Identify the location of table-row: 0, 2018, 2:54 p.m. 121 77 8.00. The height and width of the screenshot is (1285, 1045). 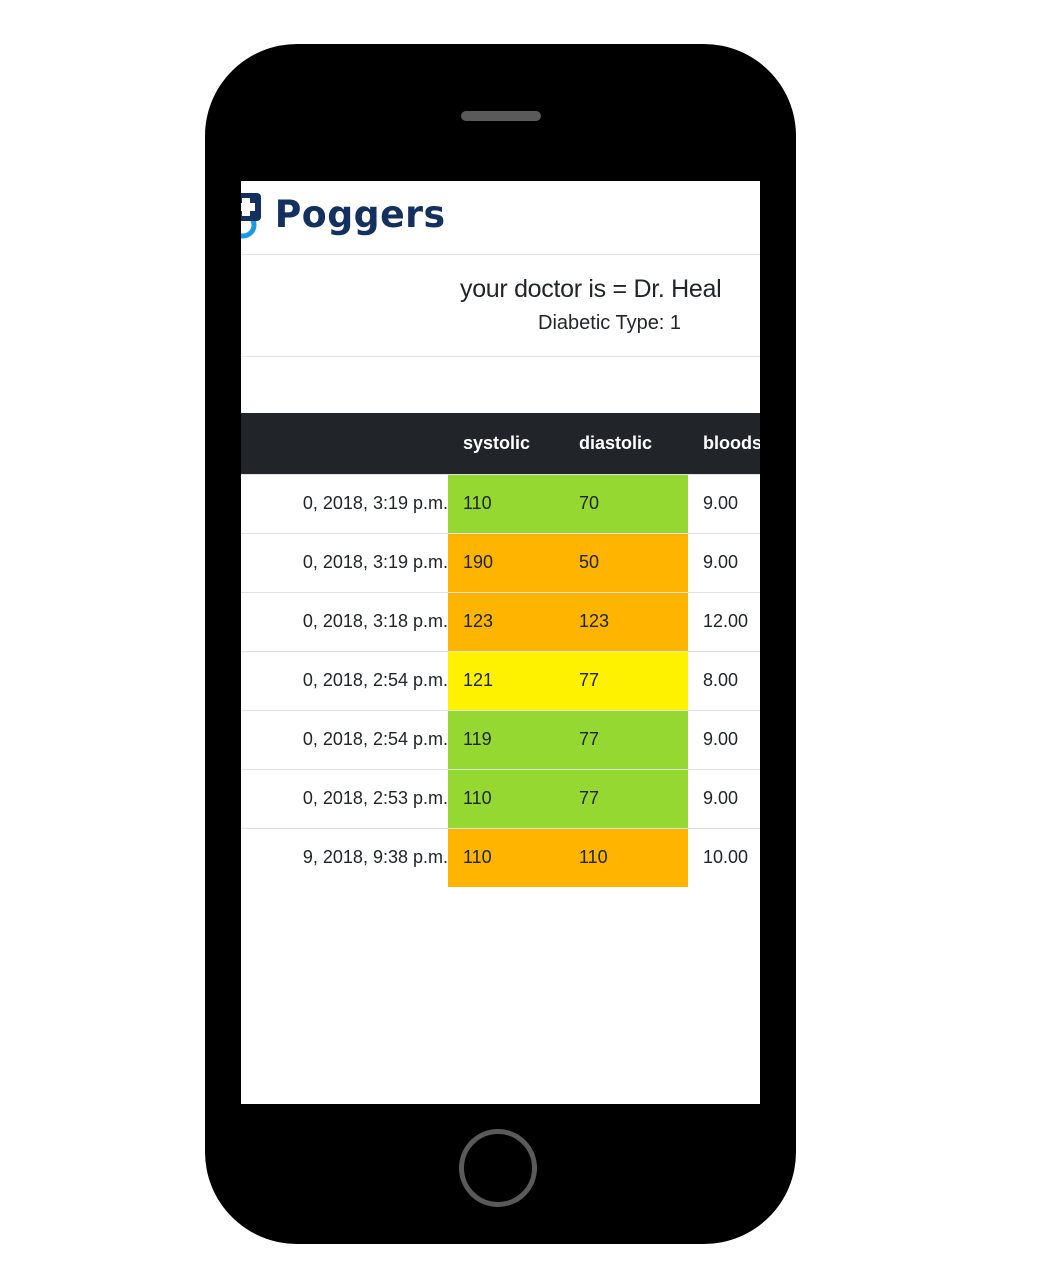
(500, 680).